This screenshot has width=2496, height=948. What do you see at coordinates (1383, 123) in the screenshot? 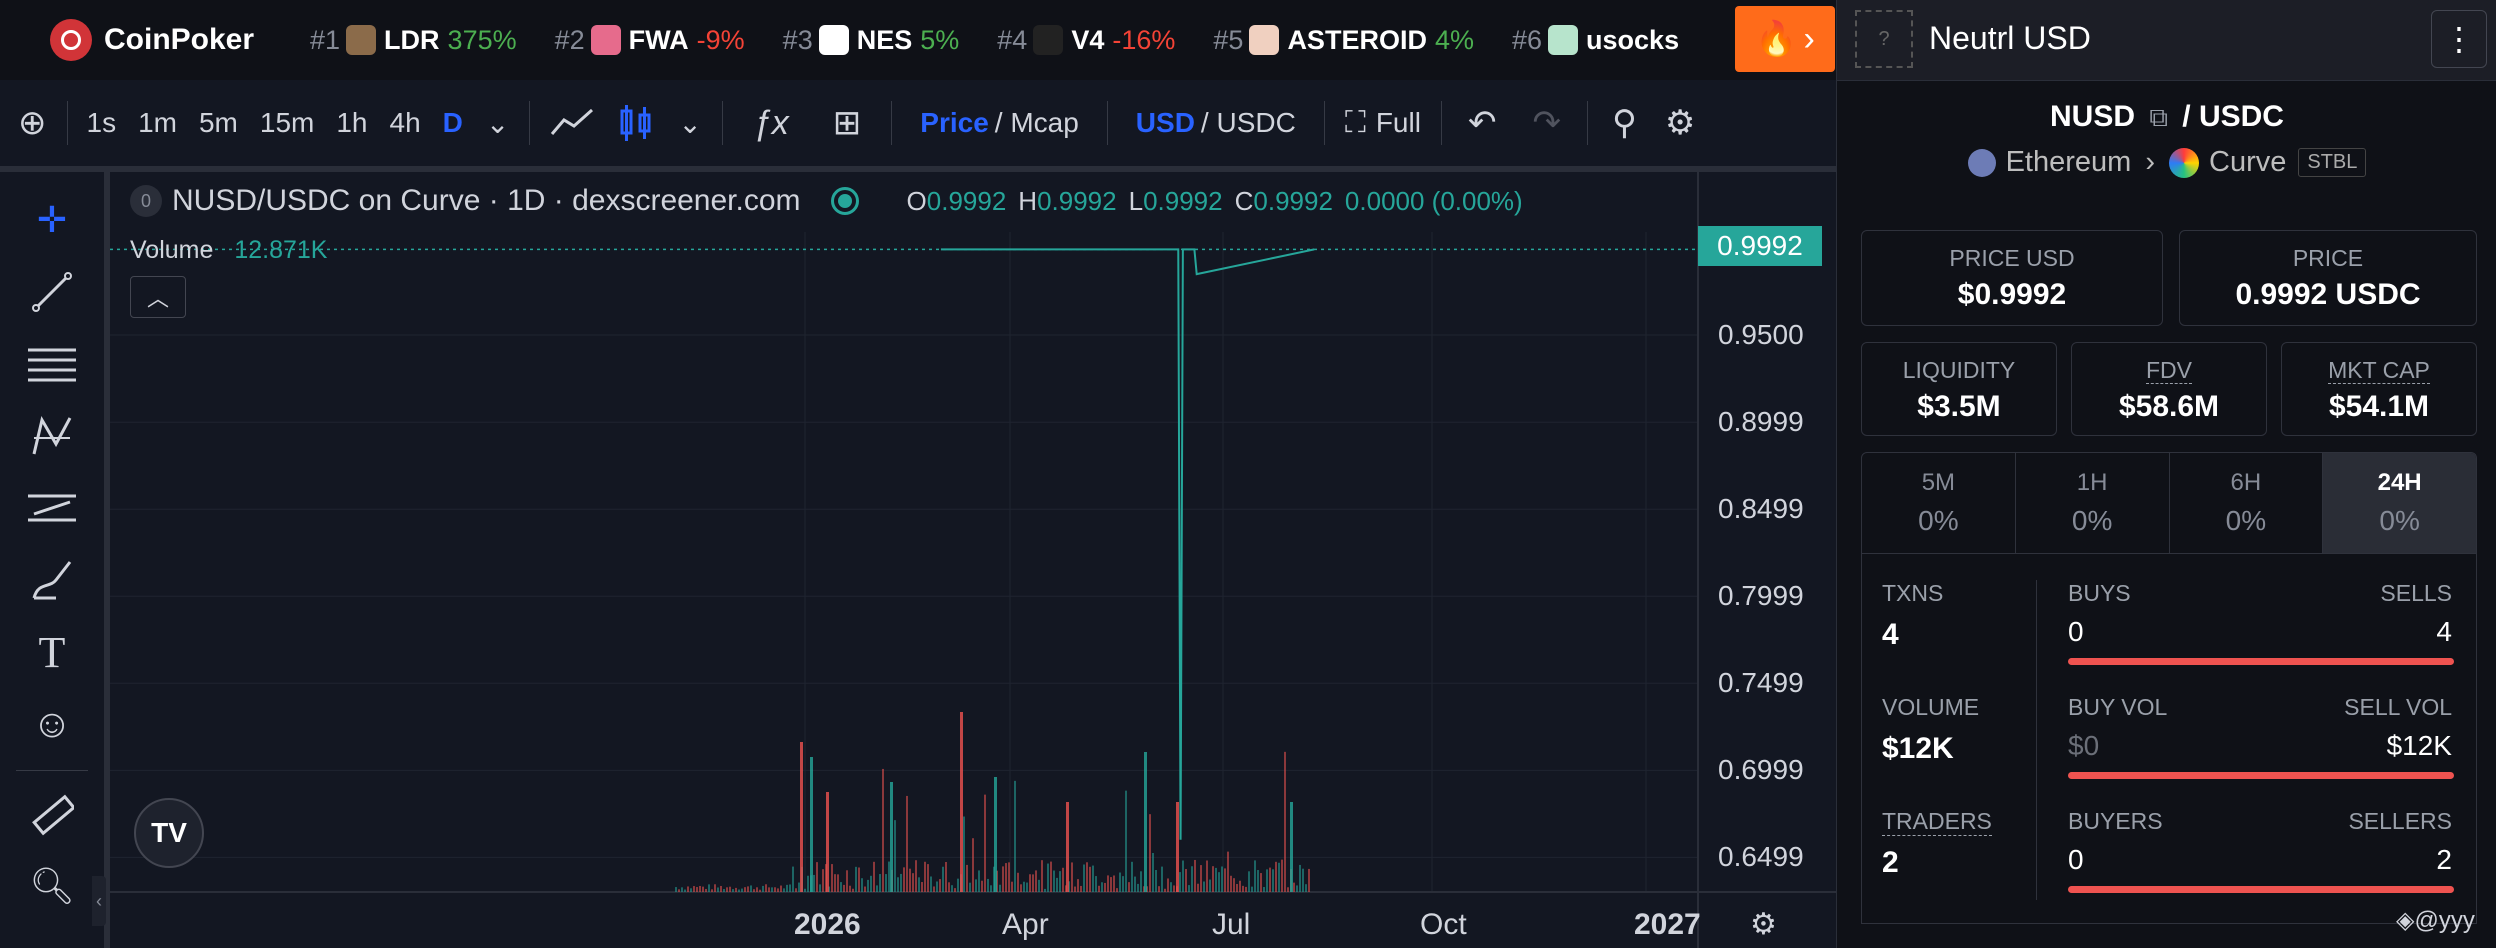
I see `fullscreen-button: ⛶ Full` at bounding box center [1383, 123].